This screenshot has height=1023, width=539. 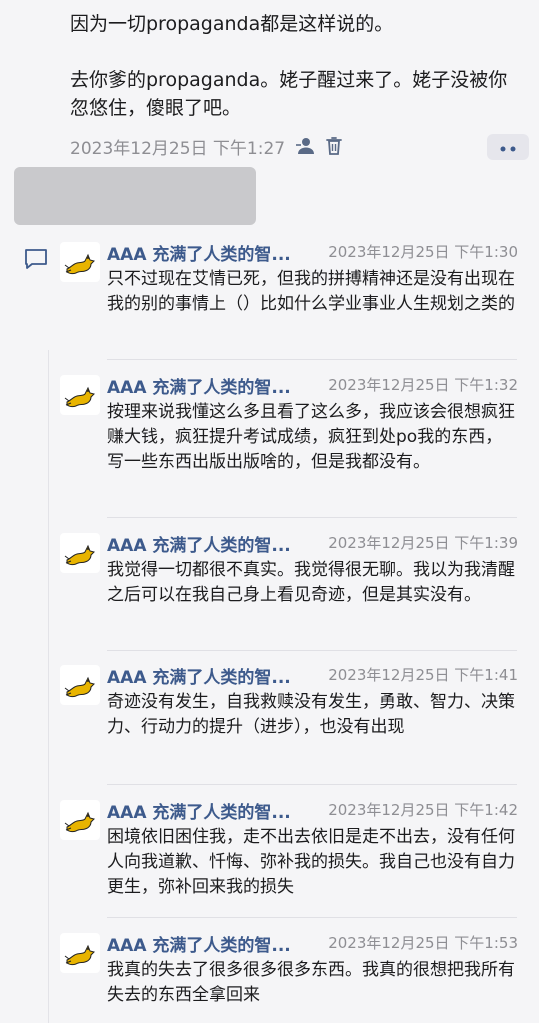 I want to click on trash-icon, so click(x=334, y=146).